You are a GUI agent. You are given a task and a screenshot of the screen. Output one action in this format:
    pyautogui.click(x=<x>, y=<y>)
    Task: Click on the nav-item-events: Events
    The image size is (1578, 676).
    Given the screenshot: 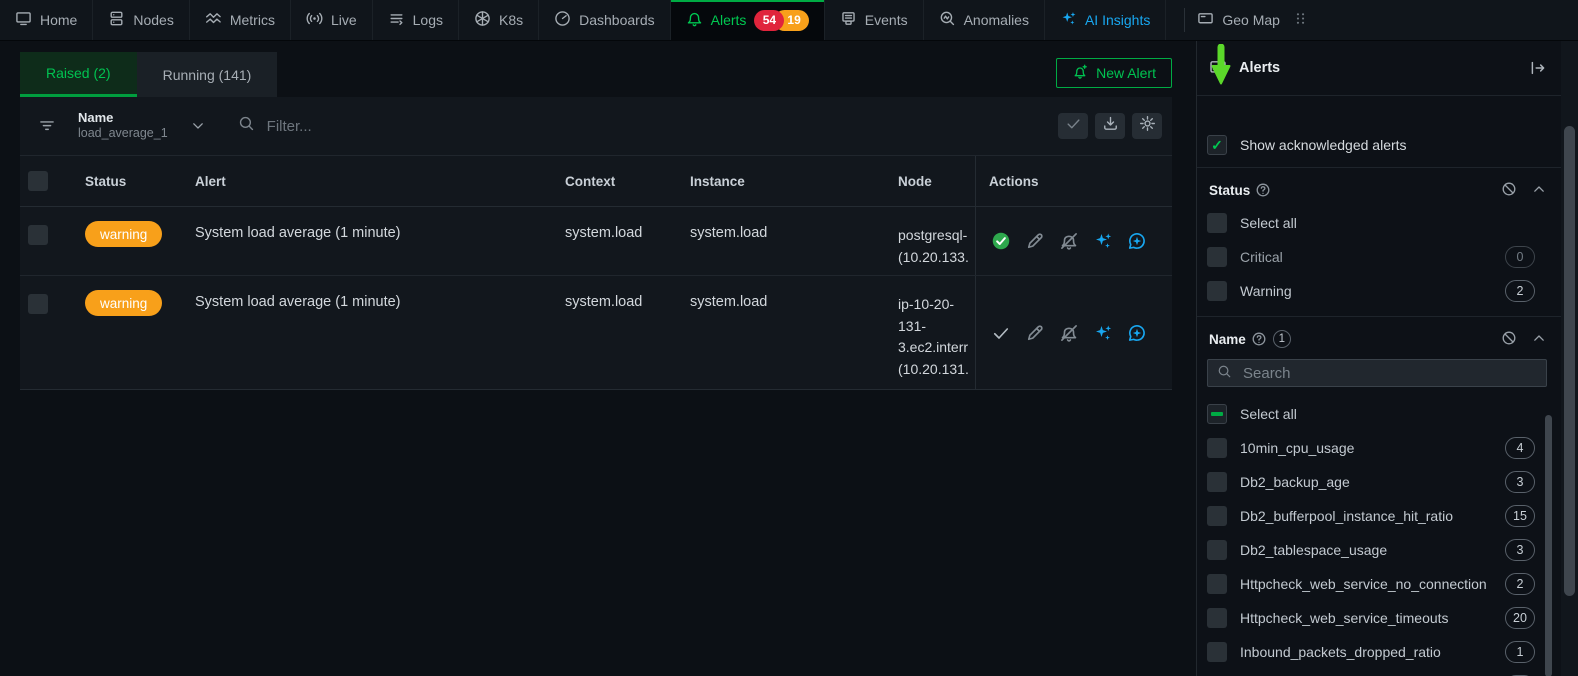 What is the action you would take?
    pyautogui.click(x=874, y=20)
    